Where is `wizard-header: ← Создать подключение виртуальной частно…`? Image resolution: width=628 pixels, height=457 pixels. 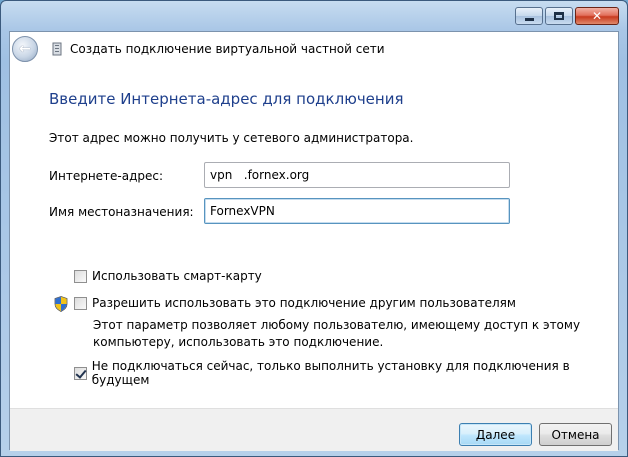 wizard-header: ← Создать подключение виртуальной частно… is located at coordinates (314, 48).